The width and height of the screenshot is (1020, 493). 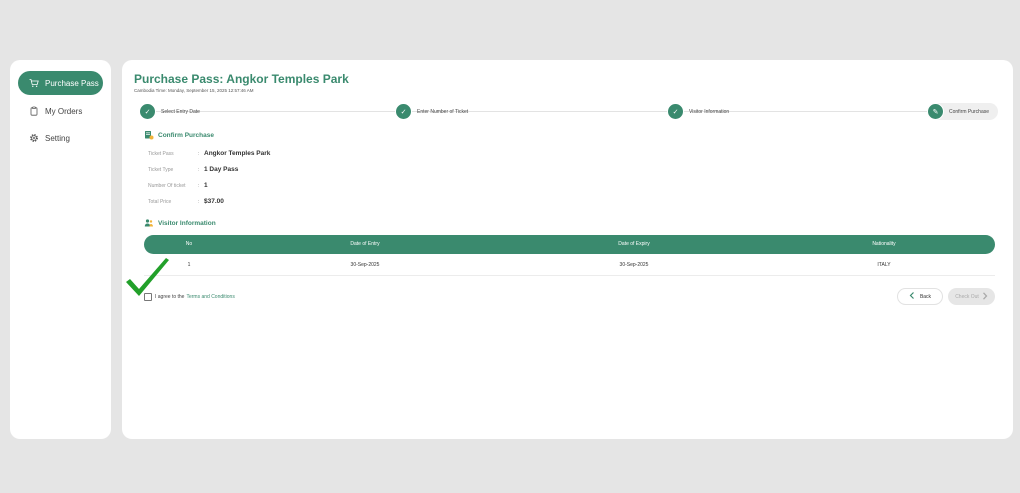 I want to click on detail-value: 1 Day Pass, so click(x=221, y=169).